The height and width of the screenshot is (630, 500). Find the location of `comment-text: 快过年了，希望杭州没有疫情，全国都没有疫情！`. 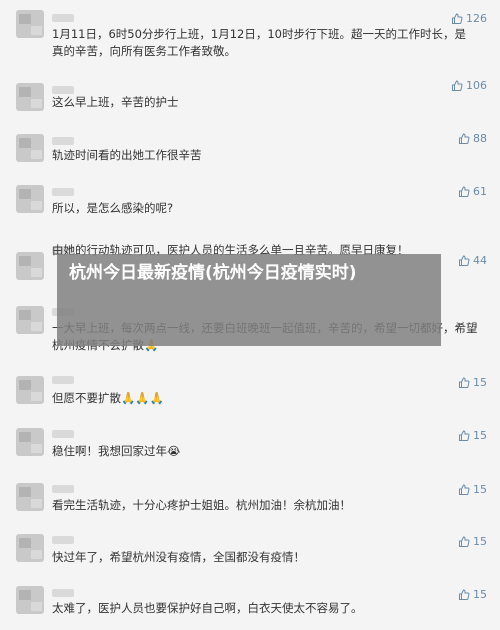

comment-text: 快过年了，希望杭州没有疫情，全国都没有疫情！ is located at coordinates (178, 557).